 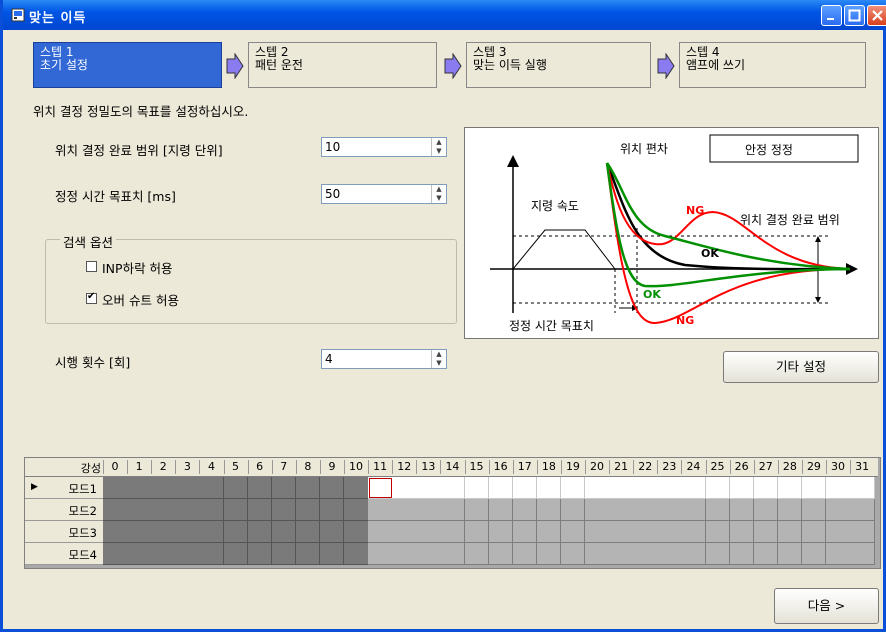 I want to click on title-bar: 맞는 이득, so click(x=444, y=15).